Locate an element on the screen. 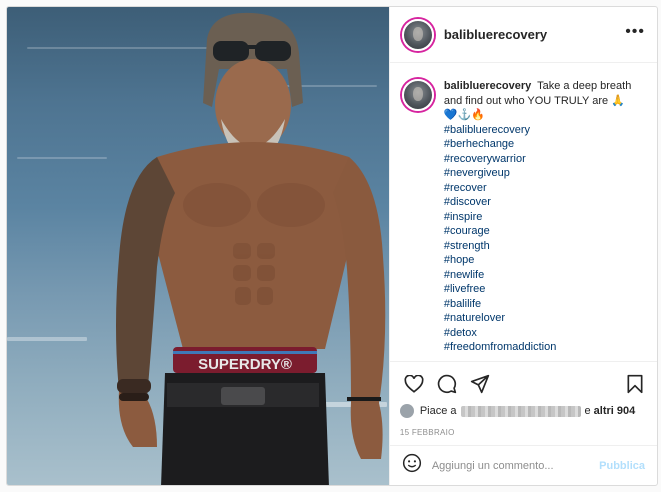  waistband-text: SUPERDRY® is located at coordinates (245, 364).